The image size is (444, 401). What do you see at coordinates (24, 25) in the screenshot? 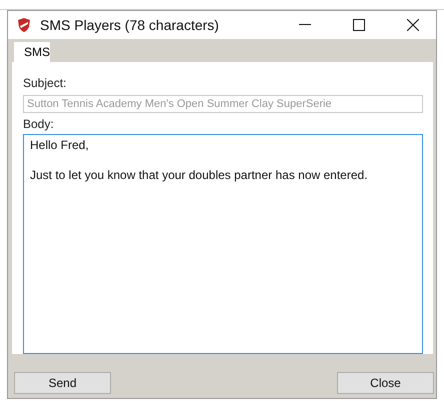
I see `shield-icon` at bounding box center [24, 25].